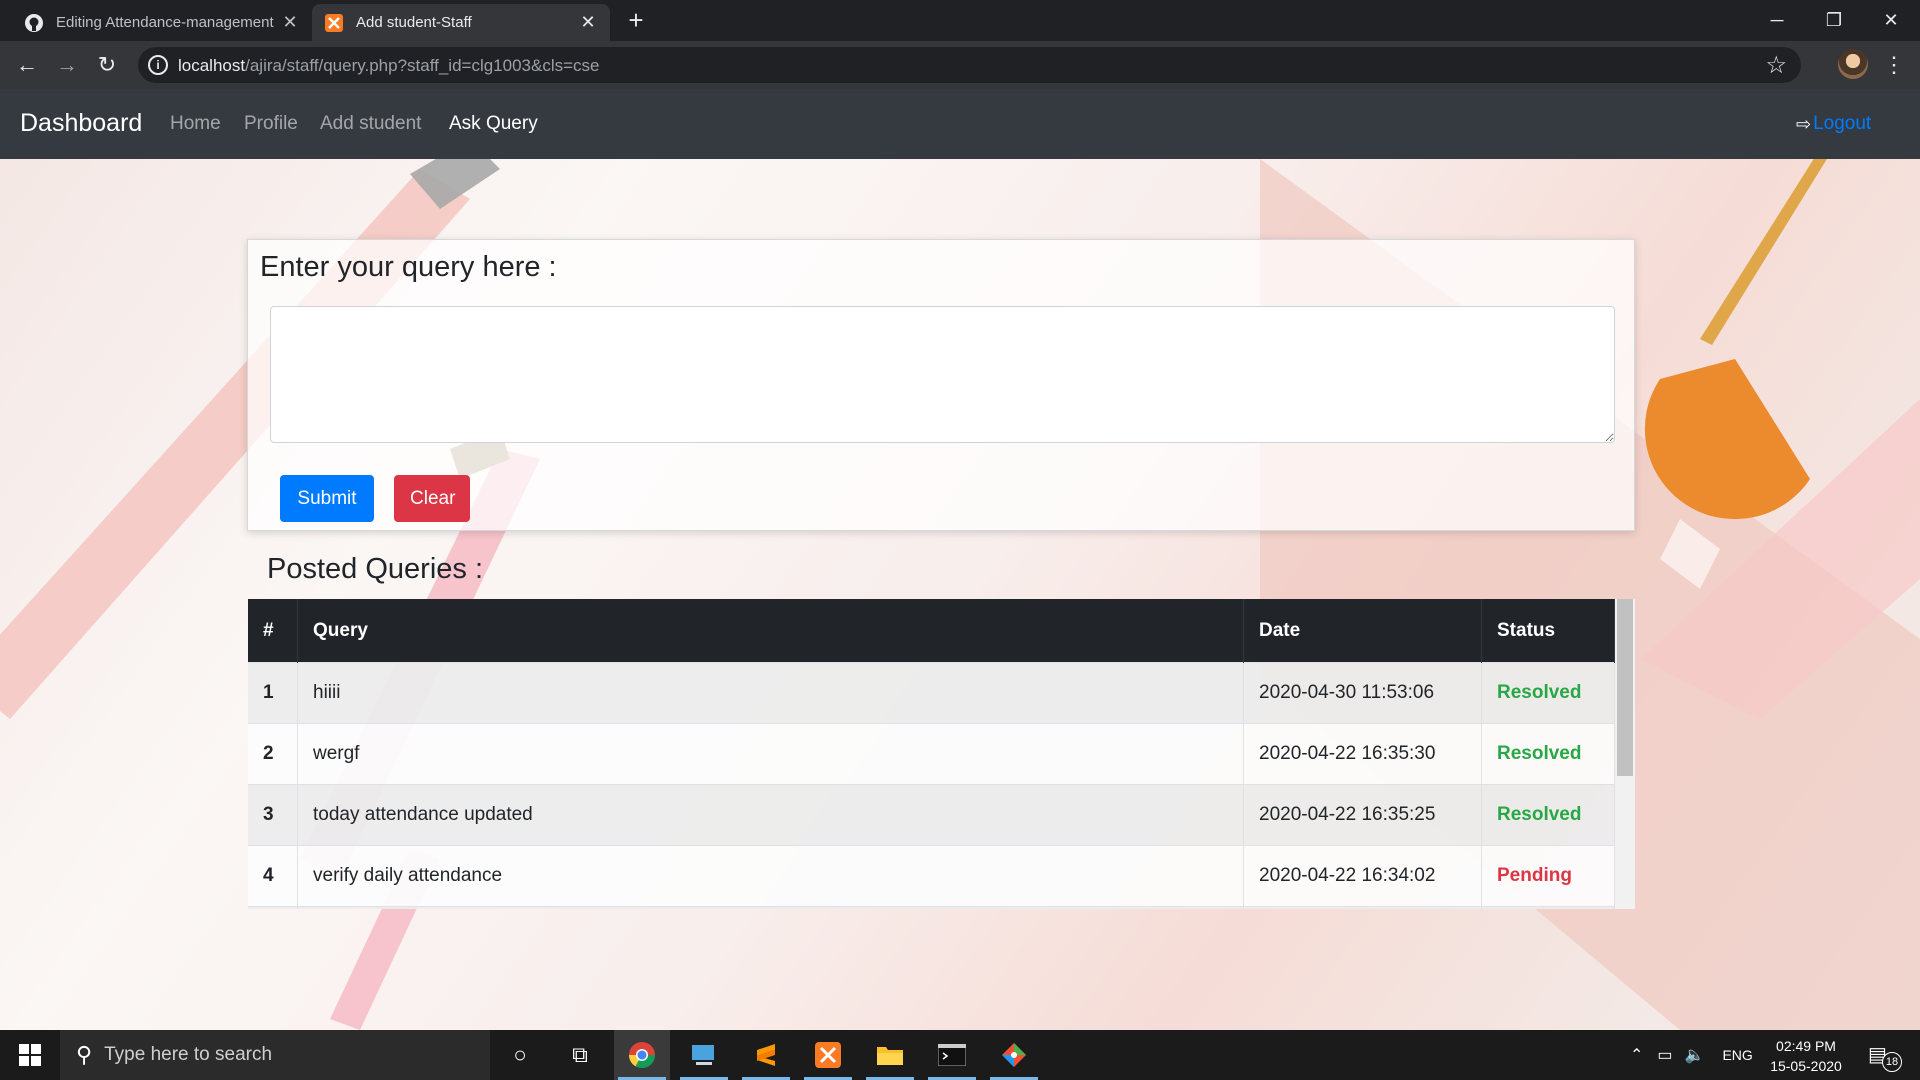  Describe the element at coordinates (273, 876) in the screenshot. I see `row-number: 4` at that location.